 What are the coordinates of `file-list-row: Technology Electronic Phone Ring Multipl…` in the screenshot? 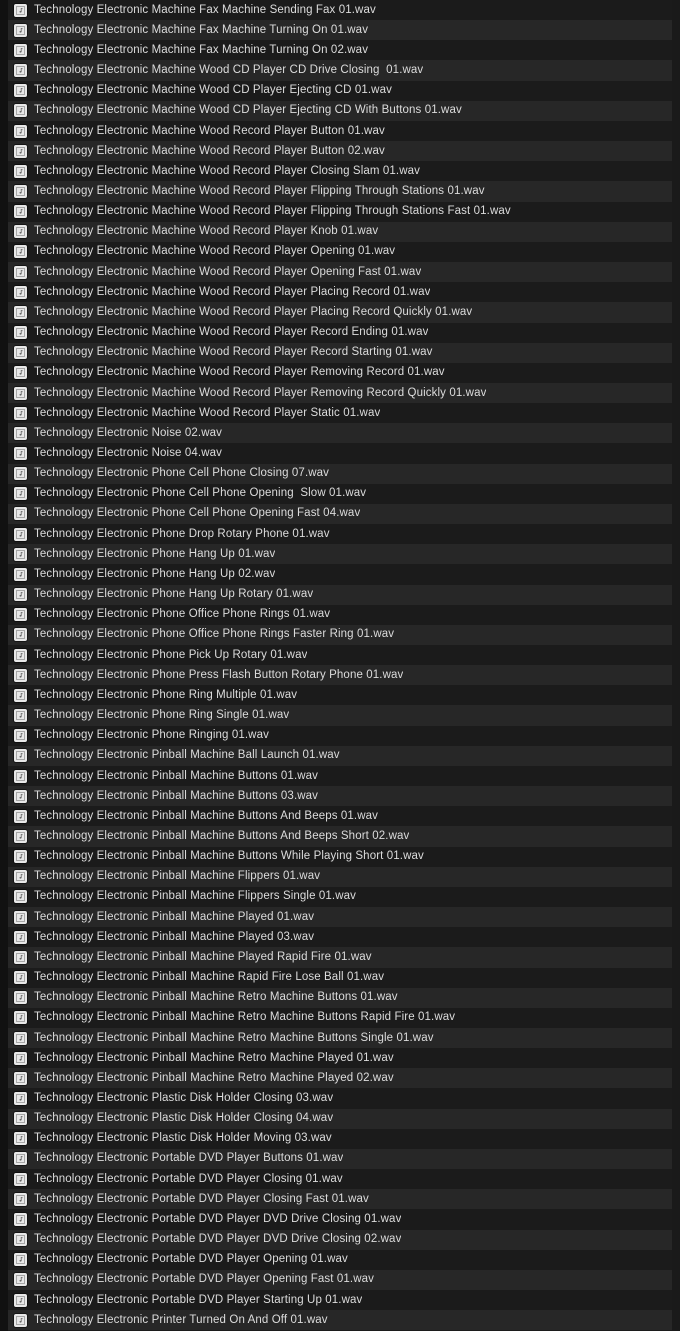 It's located at (340, 695).